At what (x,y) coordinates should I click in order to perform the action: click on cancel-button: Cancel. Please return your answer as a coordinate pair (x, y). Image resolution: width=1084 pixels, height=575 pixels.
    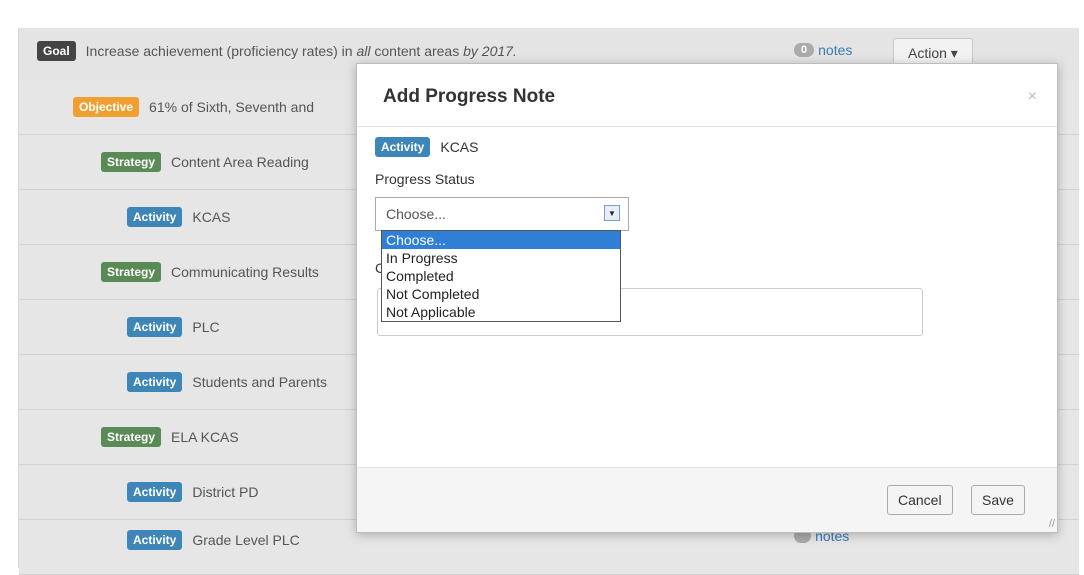
    Looking at the image, I should click on (920, 500).